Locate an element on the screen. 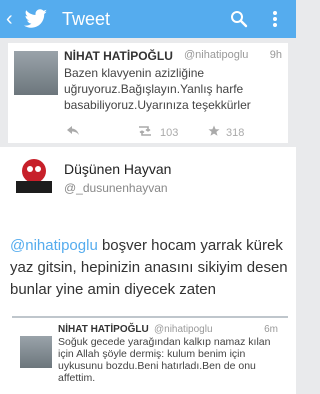 Image resolution: width=320 pixels, height=394 pixels. retweet-icon is located at coordinates (145, 132).